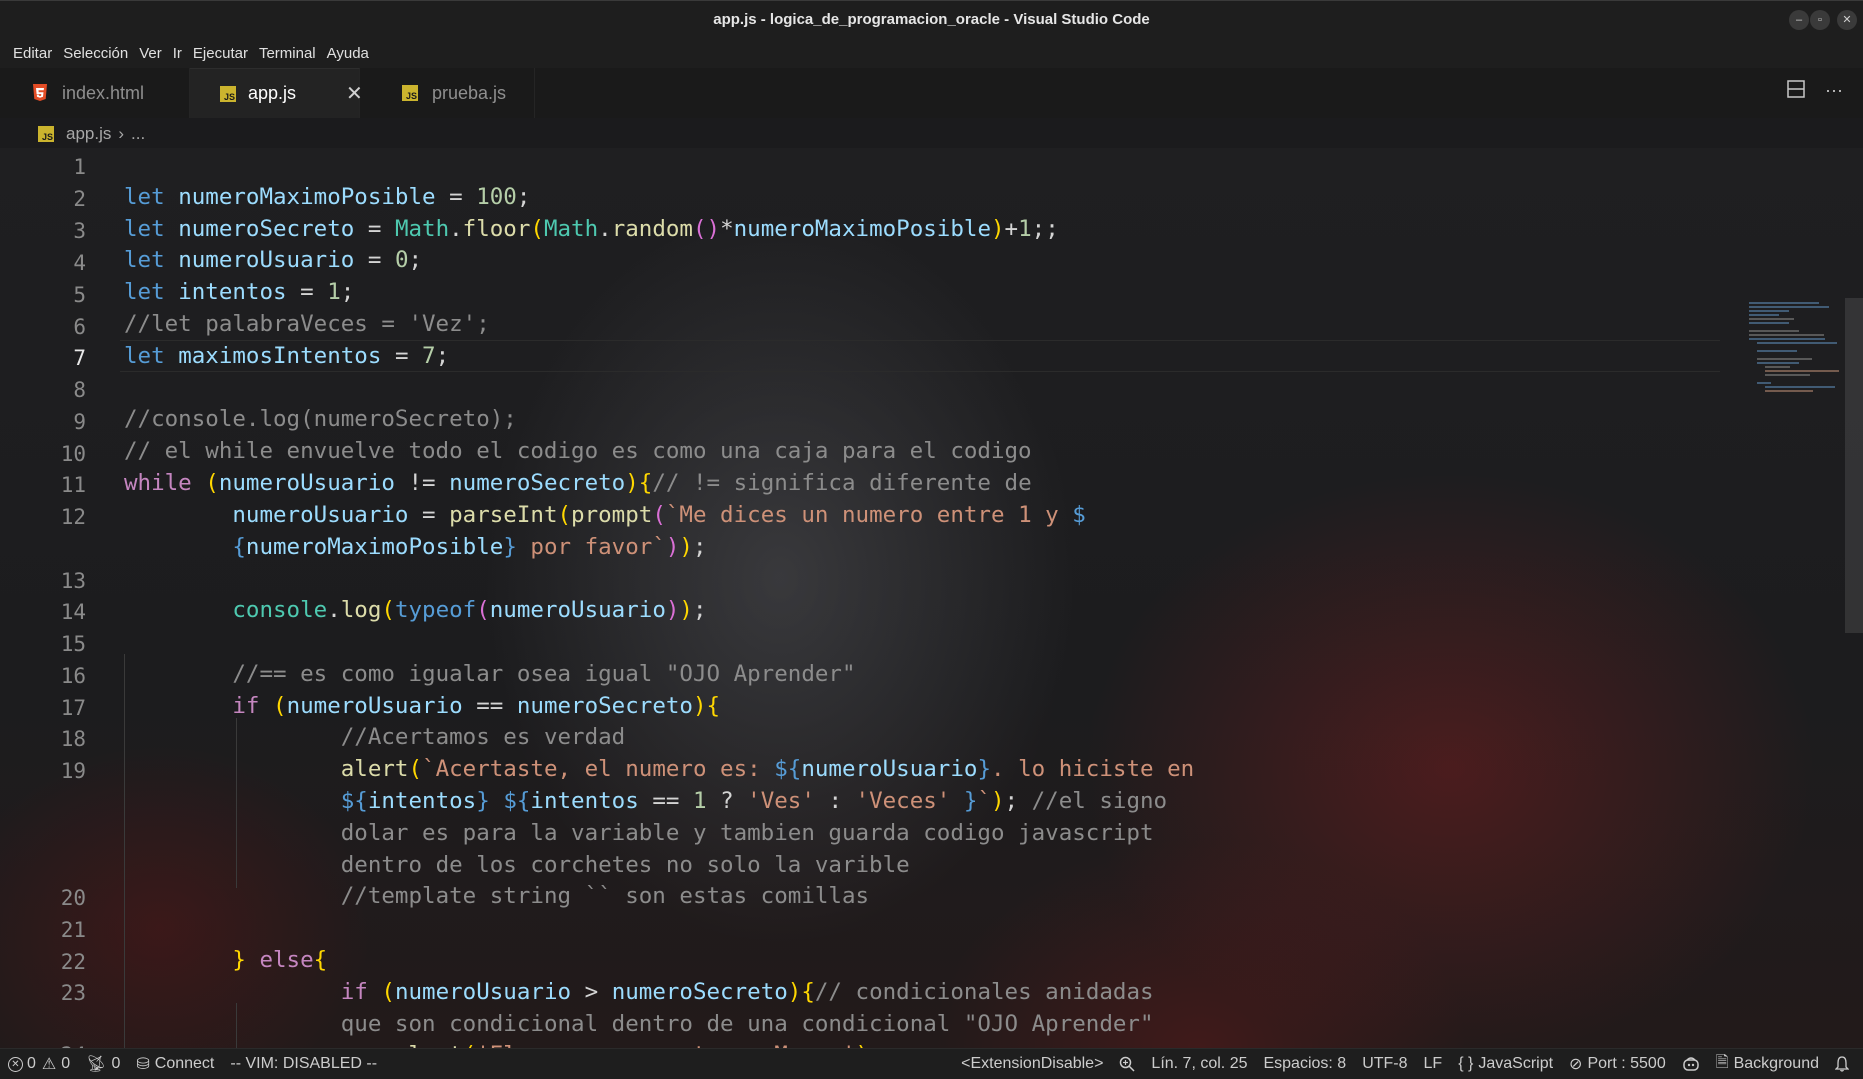 The width and height of the screenshot is (1863, 1079). Describe the element at coordinates (88, 134) in the screenshot. I see `breadcrumb-file: app.js` at that location.